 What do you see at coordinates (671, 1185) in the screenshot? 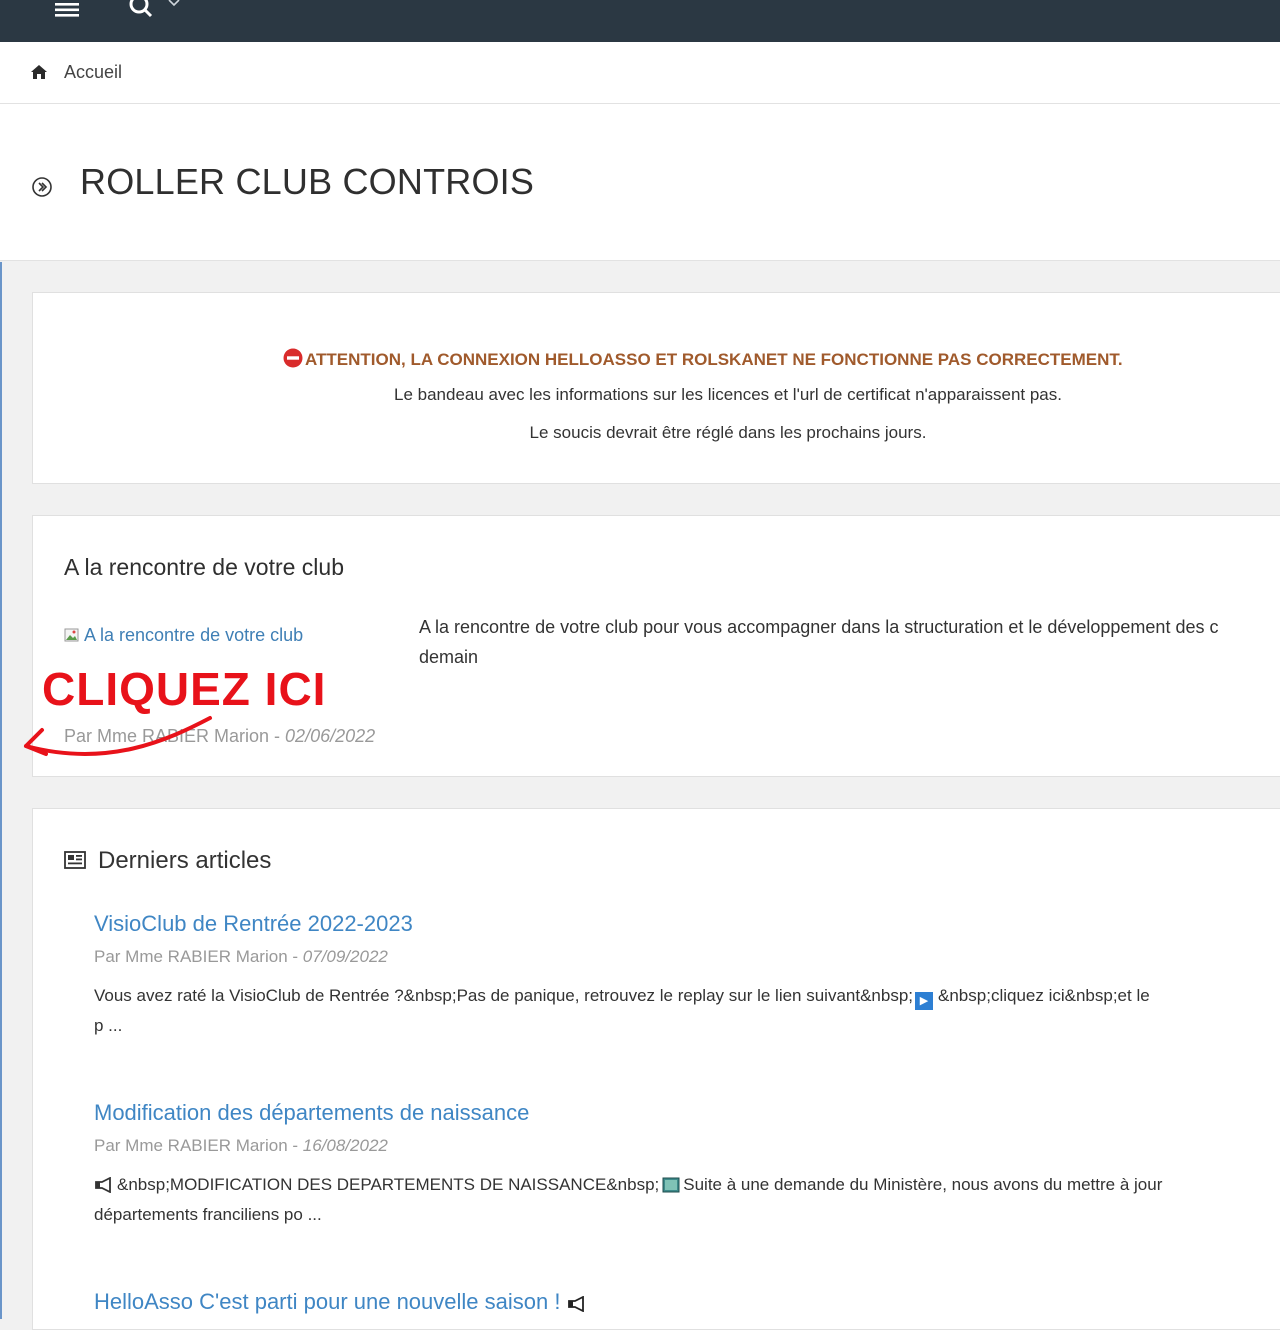
I see `map-book-icon` at bounding box center [671, 1185].